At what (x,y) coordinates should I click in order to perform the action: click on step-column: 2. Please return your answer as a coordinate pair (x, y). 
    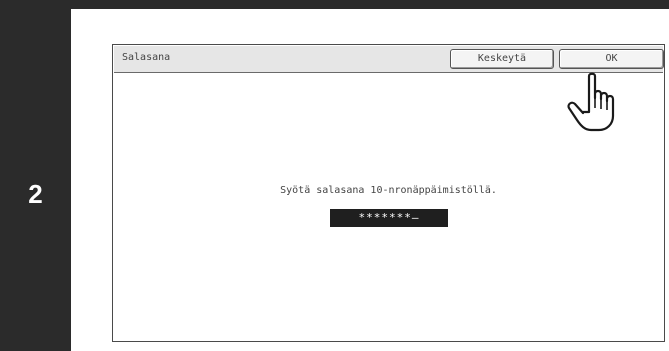
    Looking at the image, I should click on (35, 180).